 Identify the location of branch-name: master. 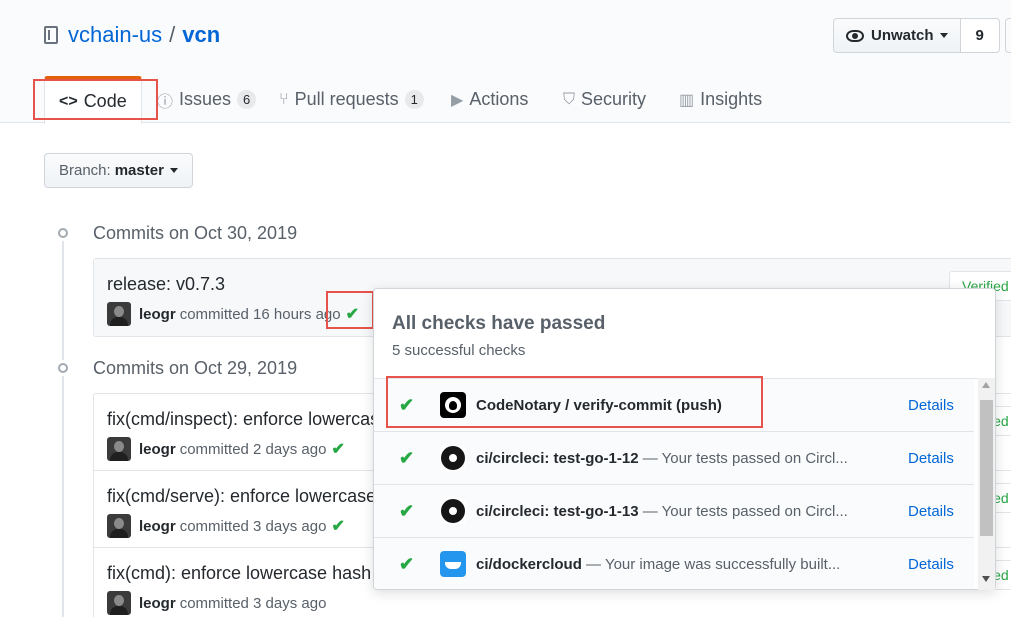
(139, 170).